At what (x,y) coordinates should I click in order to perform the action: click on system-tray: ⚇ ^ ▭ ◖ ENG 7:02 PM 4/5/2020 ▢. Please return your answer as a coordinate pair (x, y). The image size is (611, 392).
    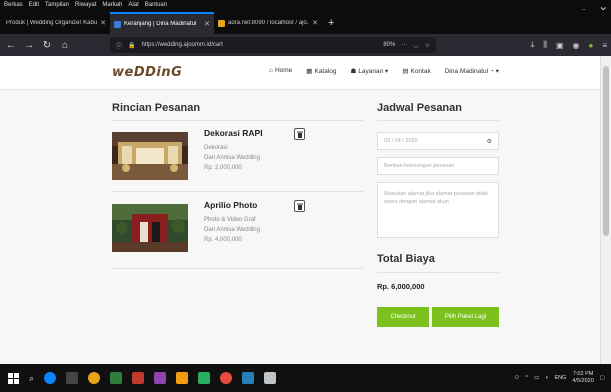
    Looking at the image, I should click on (559, 378).